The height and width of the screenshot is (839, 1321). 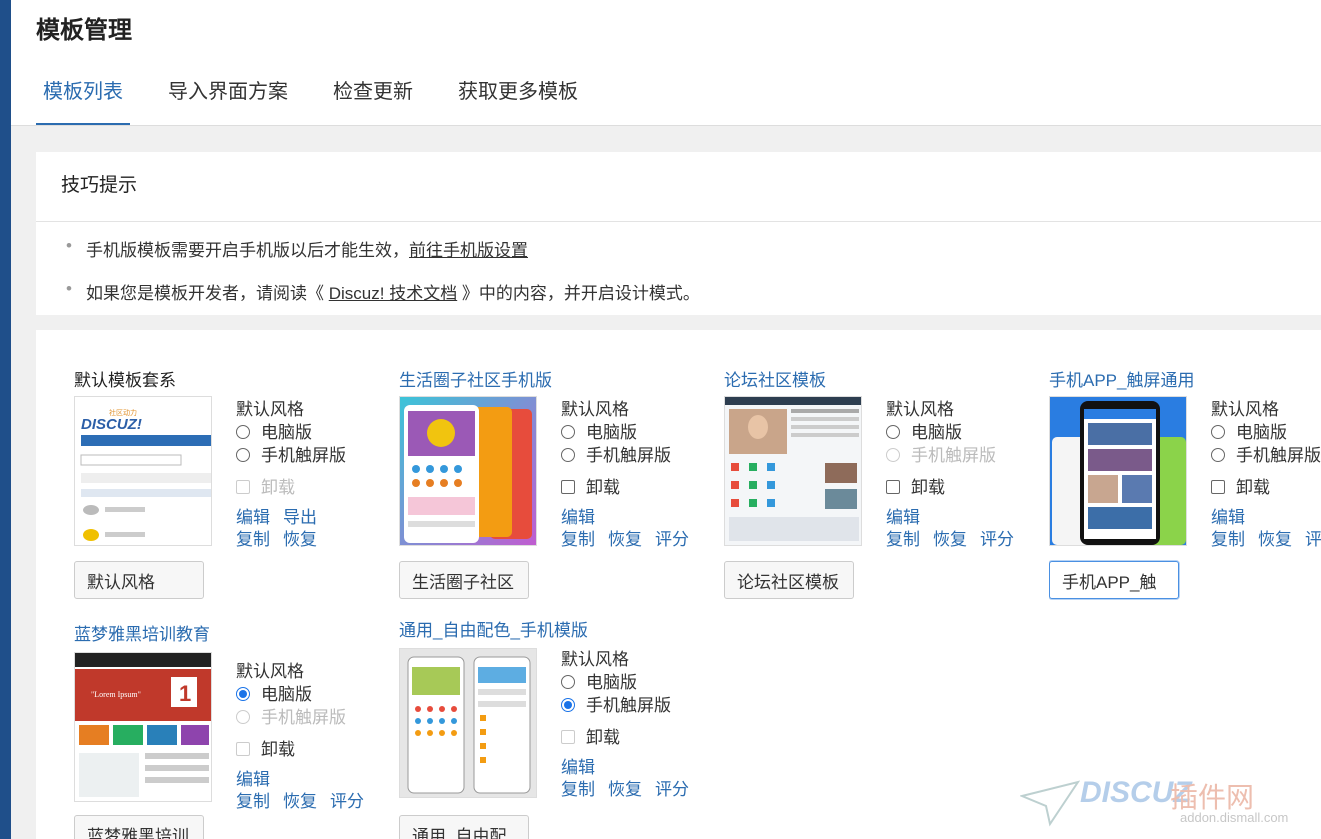 What do you see at coordinates (373, 95) in the screenshot?
I see `tab-check-update: 检查更新` at bounding box center [373, 95].